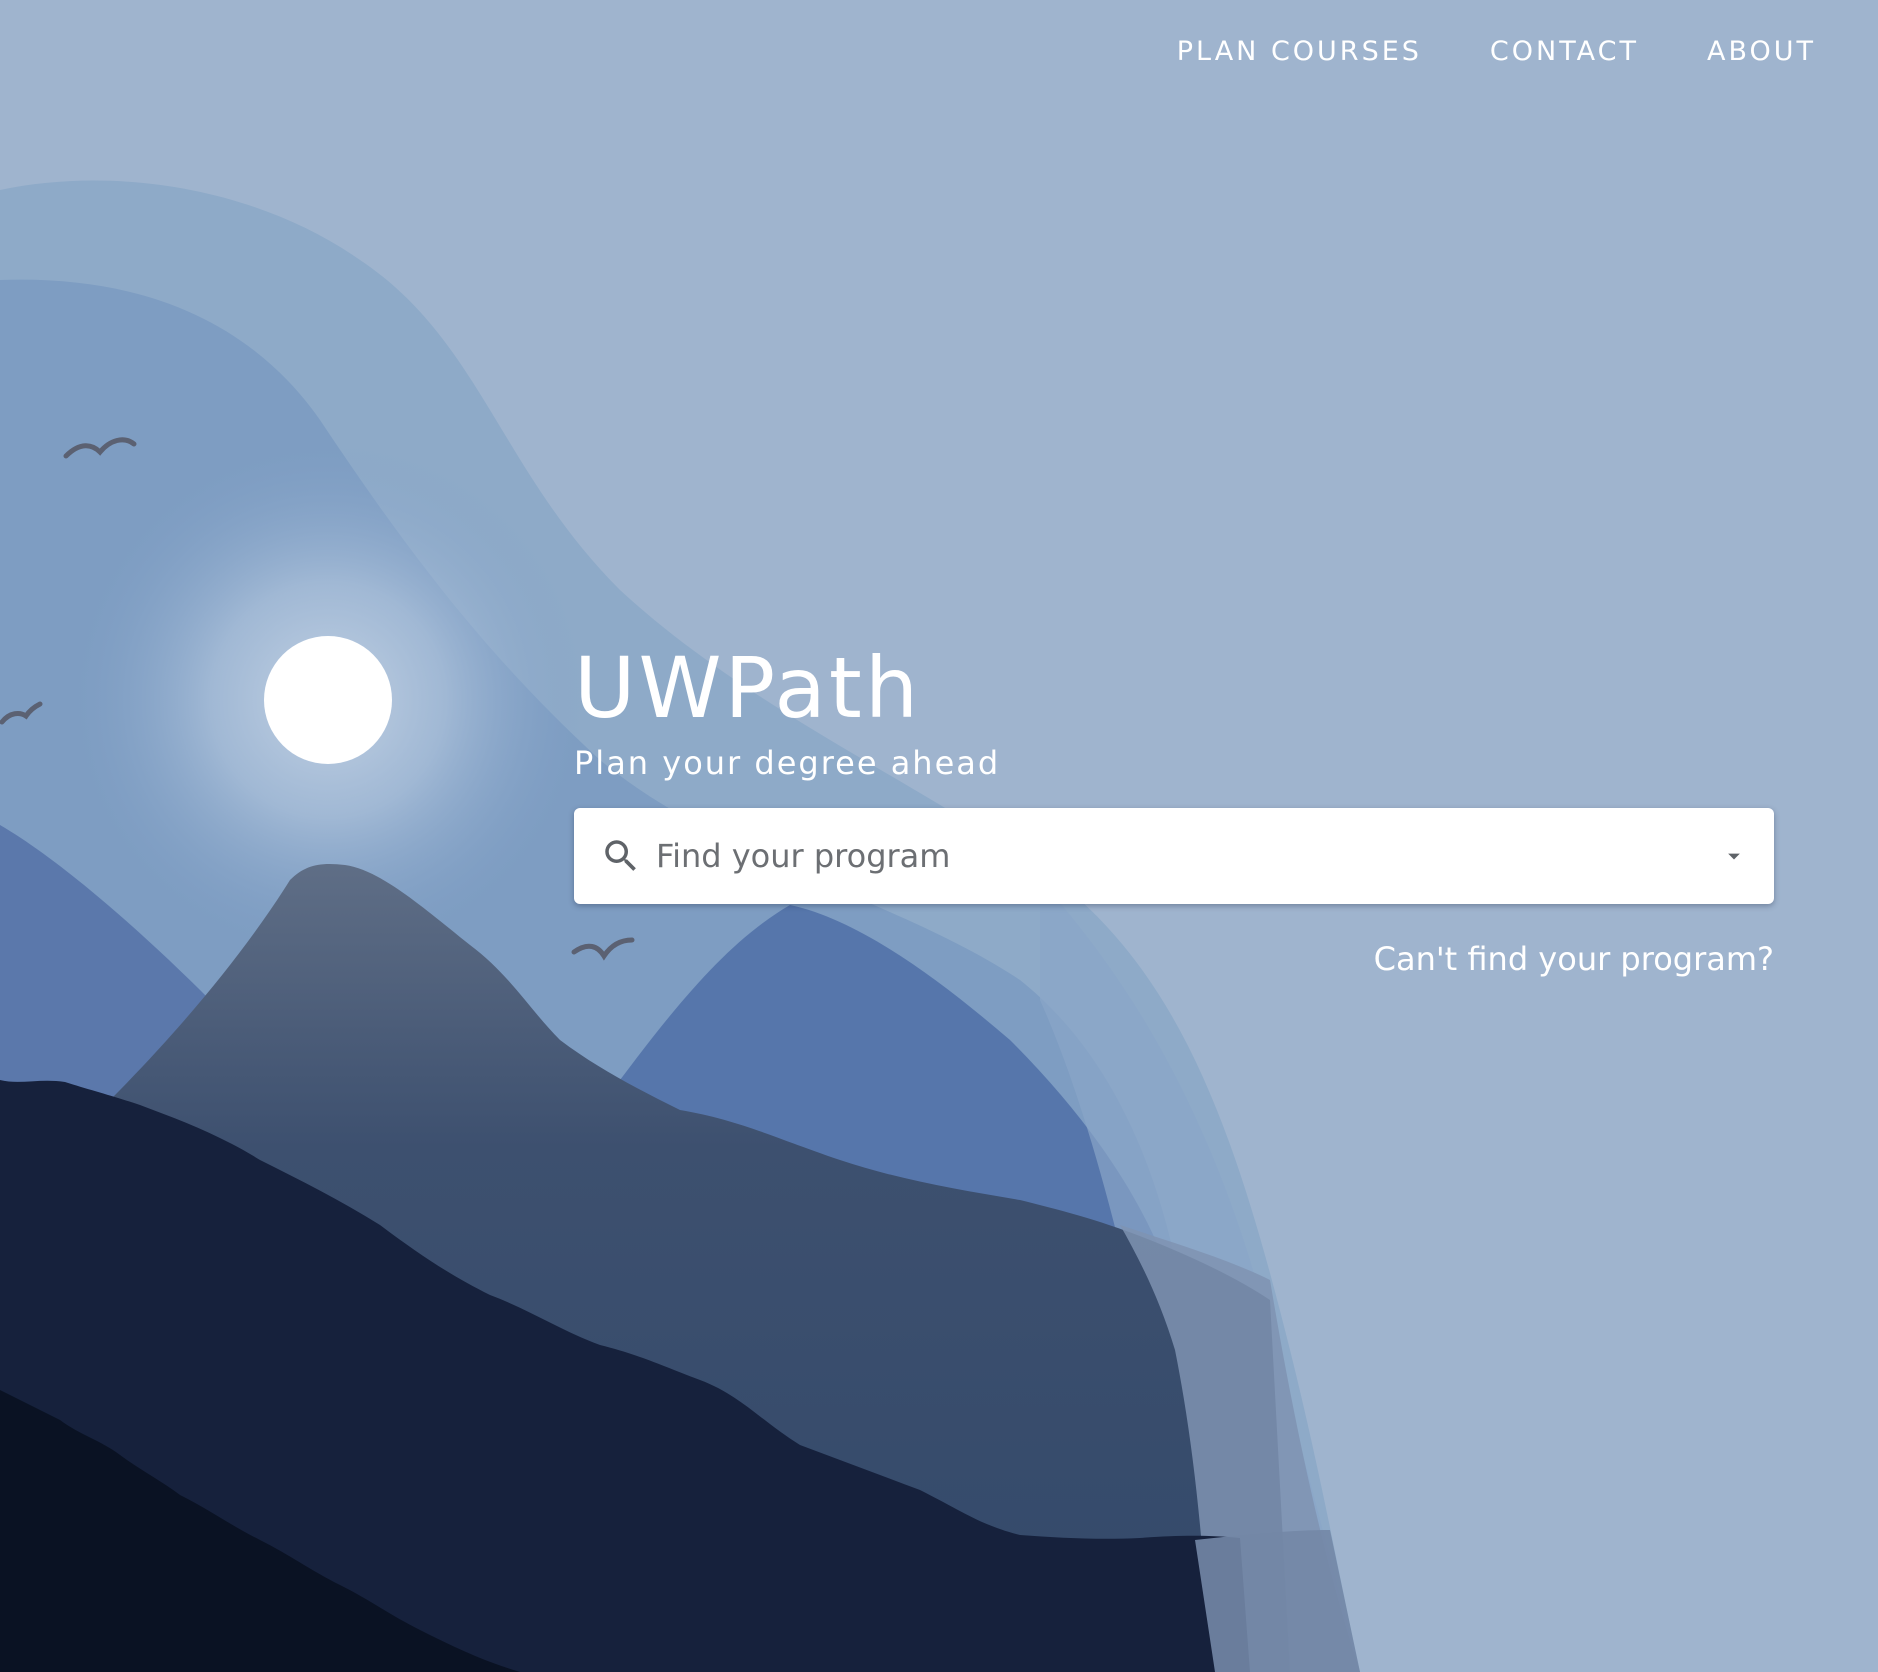 This screenshot has height=1672, width=1878. What do you see at coordinates (748, 688) in the screenshot?
I see `page-title: UWPath` at bounding box center [748, 688].